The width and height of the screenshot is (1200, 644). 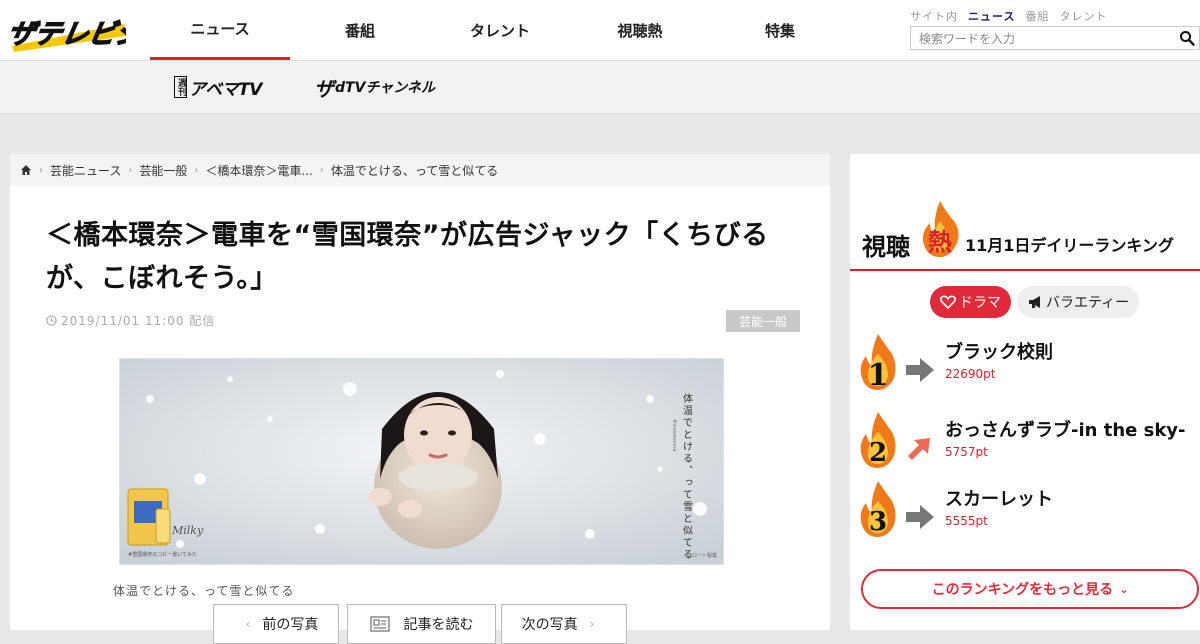 What do you see at coordinates (1025, 235) in the screenshot?
I see `ranking-header: 視聴 熱 11月1日デイリーランキング` at bounding box center [1025, 235].